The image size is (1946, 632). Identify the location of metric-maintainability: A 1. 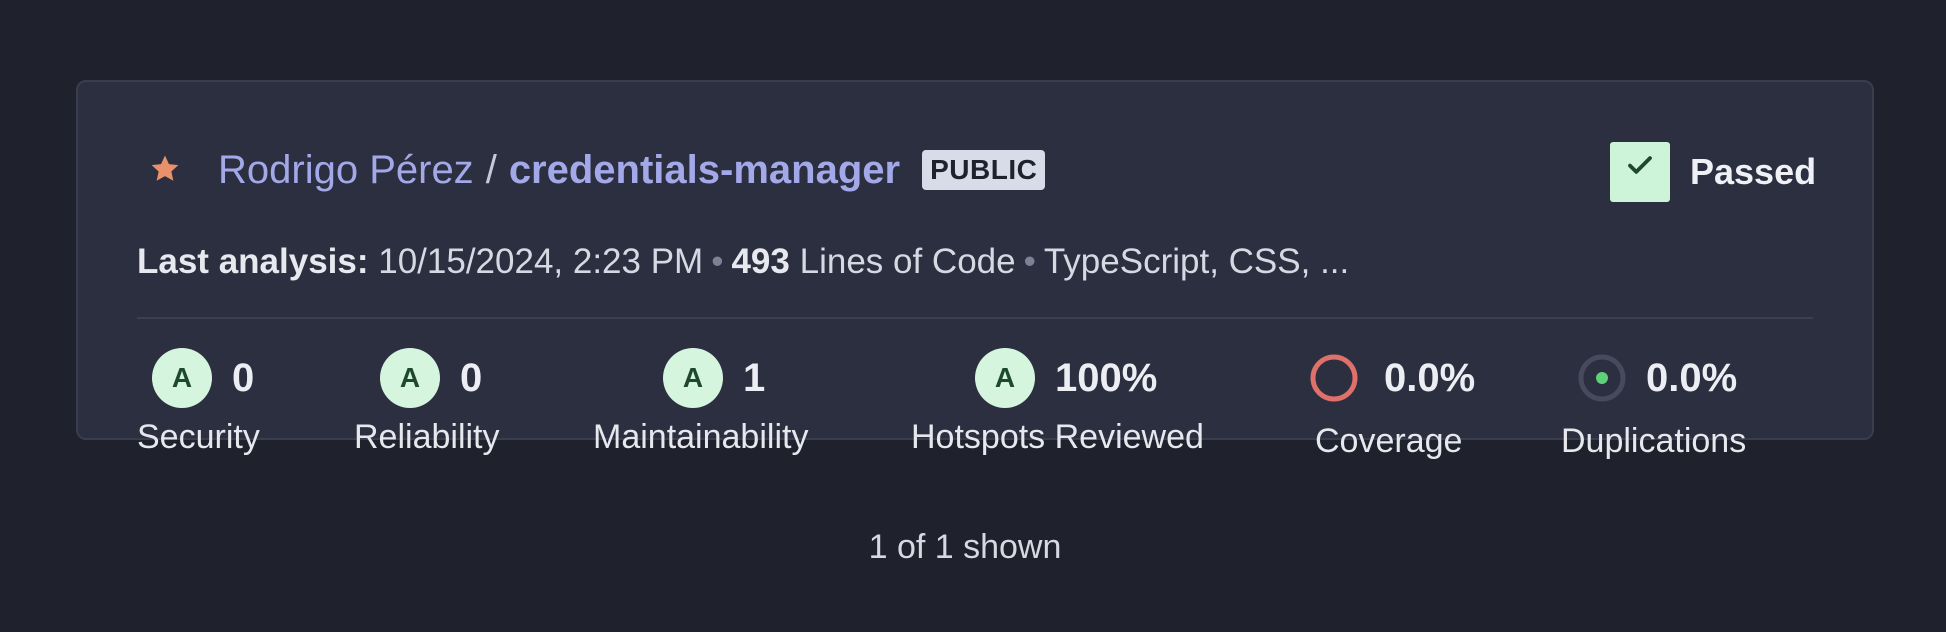
(714, 378).